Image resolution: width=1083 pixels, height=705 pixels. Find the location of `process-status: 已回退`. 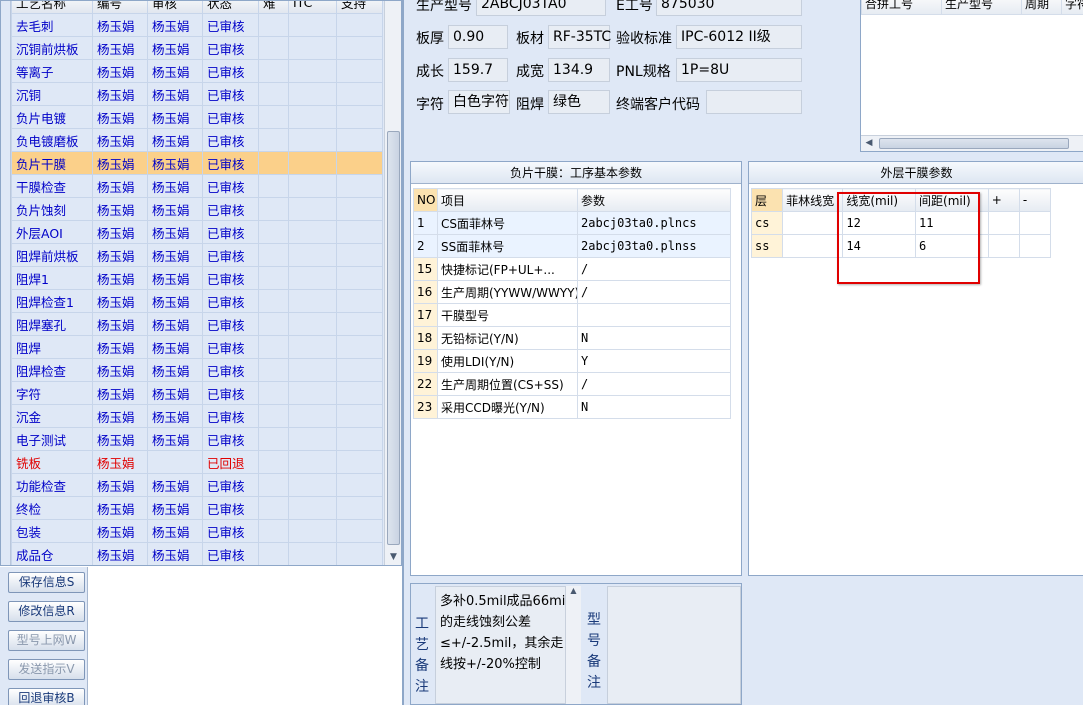

process-status: 已回退 is located at coordinates (230, 462).